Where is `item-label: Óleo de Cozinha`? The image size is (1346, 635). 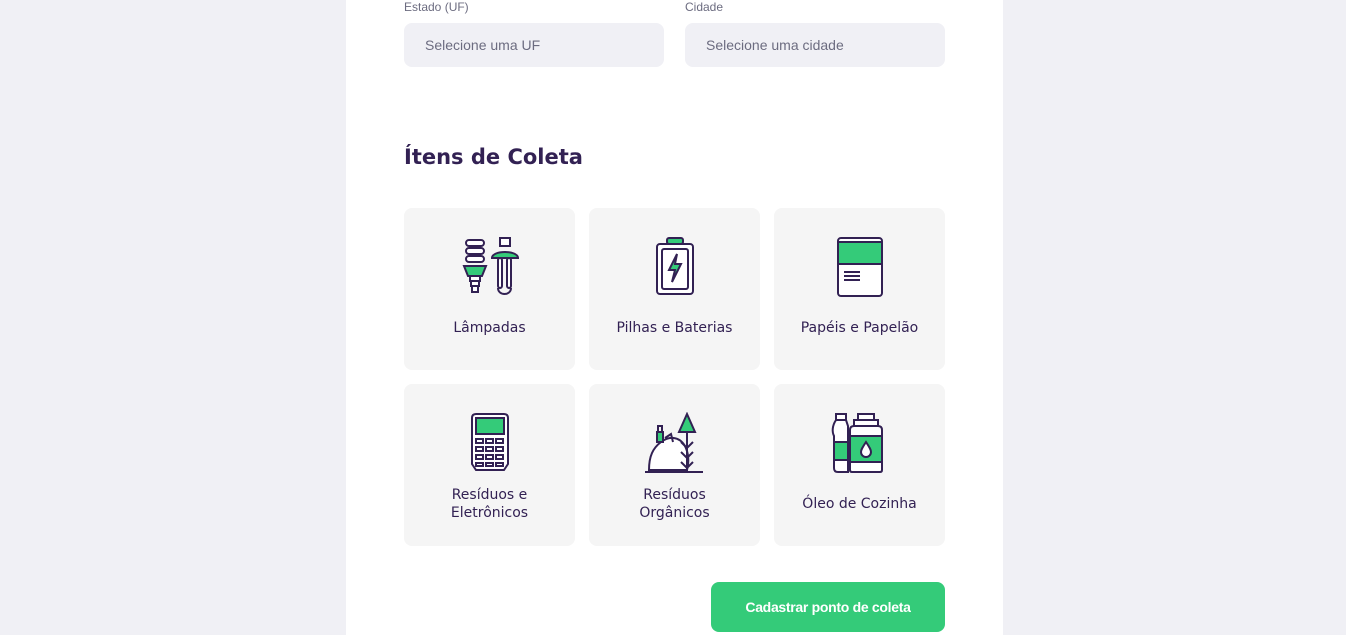 item-label: Óleo de Cozinha is located at coordinates (859, 504).